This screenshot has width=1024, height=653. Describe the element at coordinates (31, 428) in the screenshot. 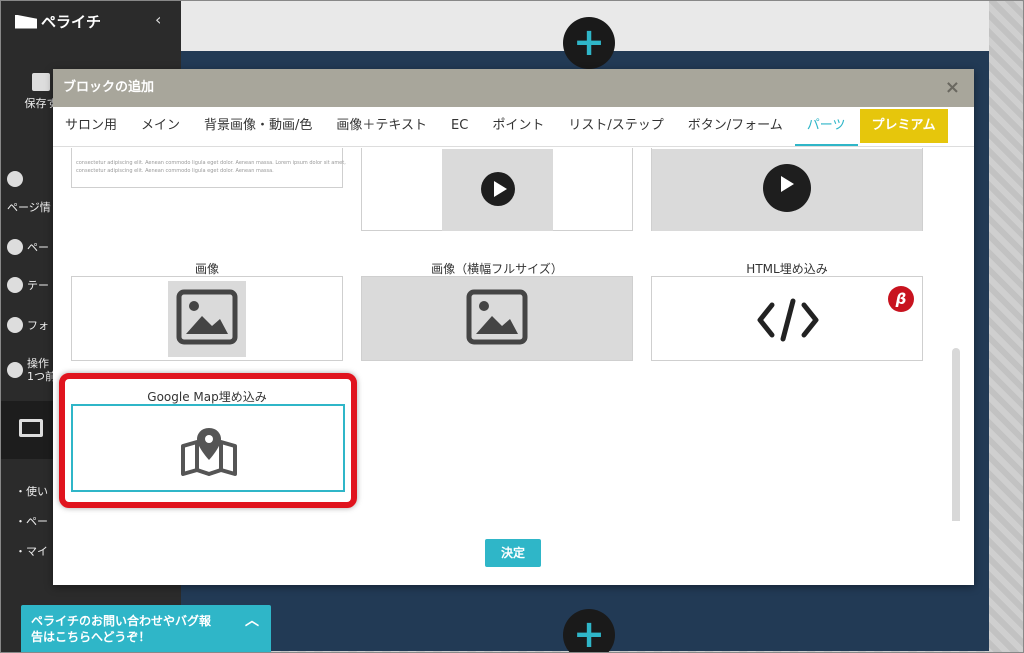

I see `monitor-icon` at that location.